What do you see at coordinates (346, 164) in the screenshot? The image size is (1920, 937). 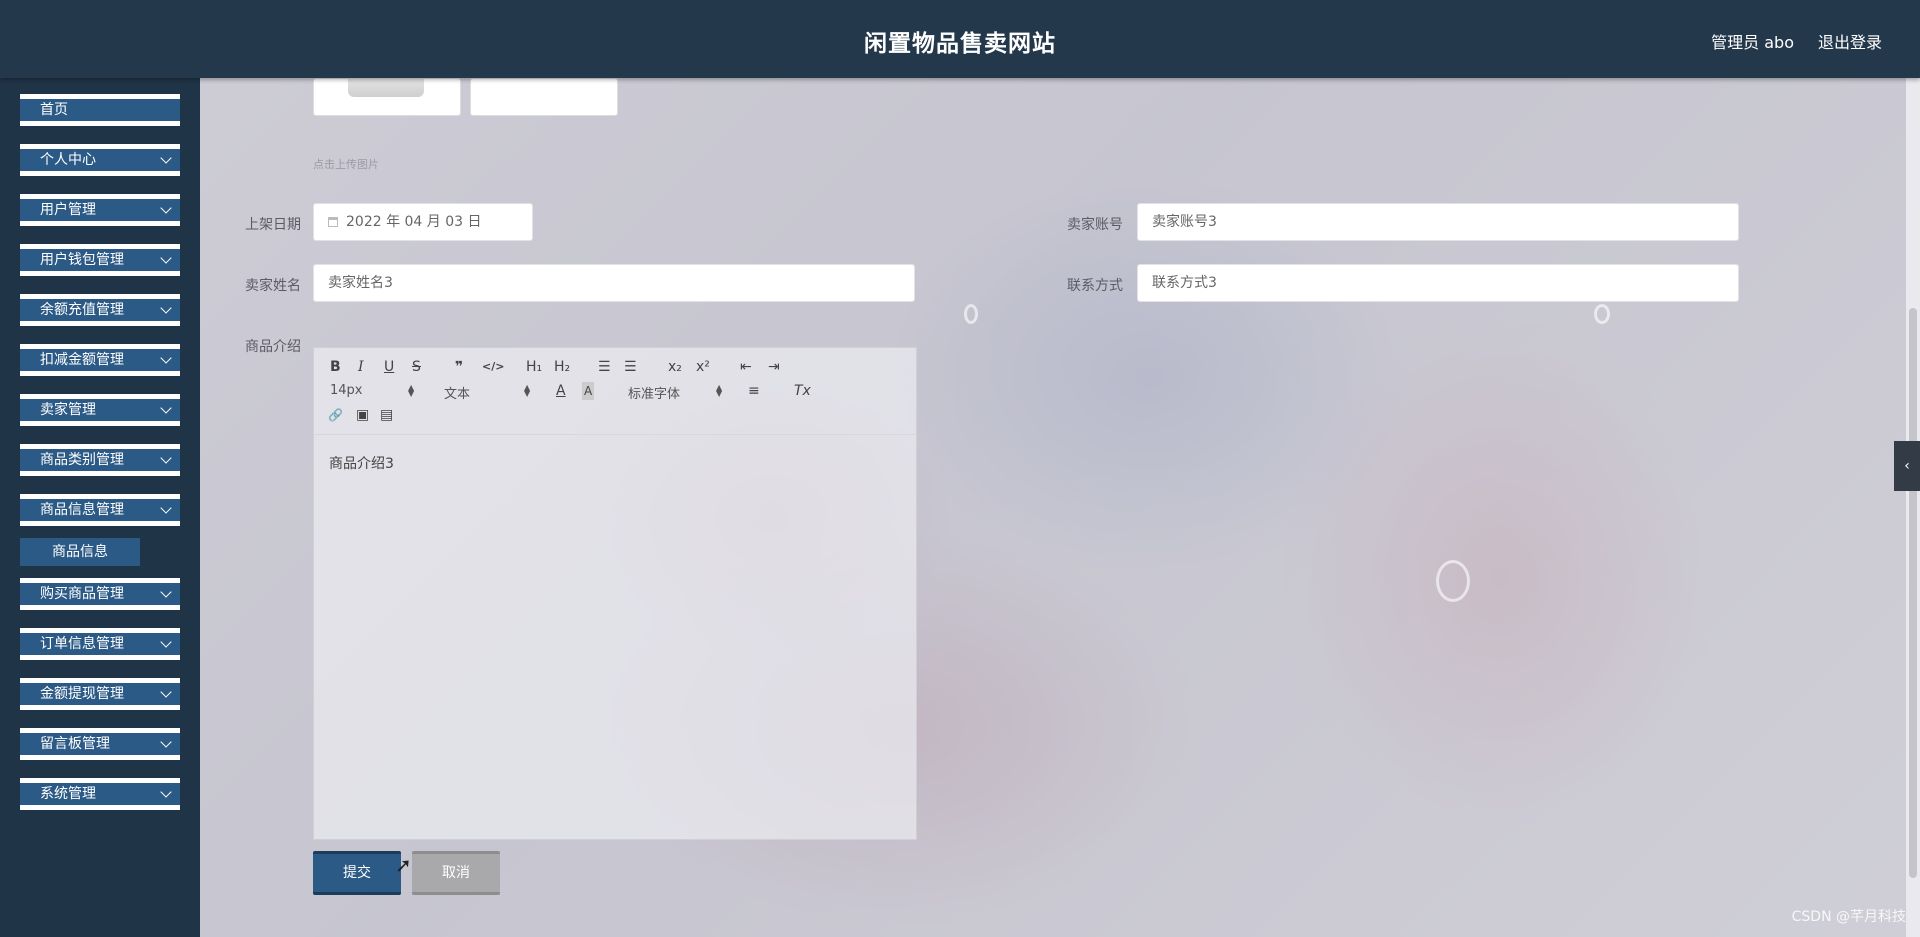 I see `upload-hint: 点击上传图片` at bounding box center [346, 164].